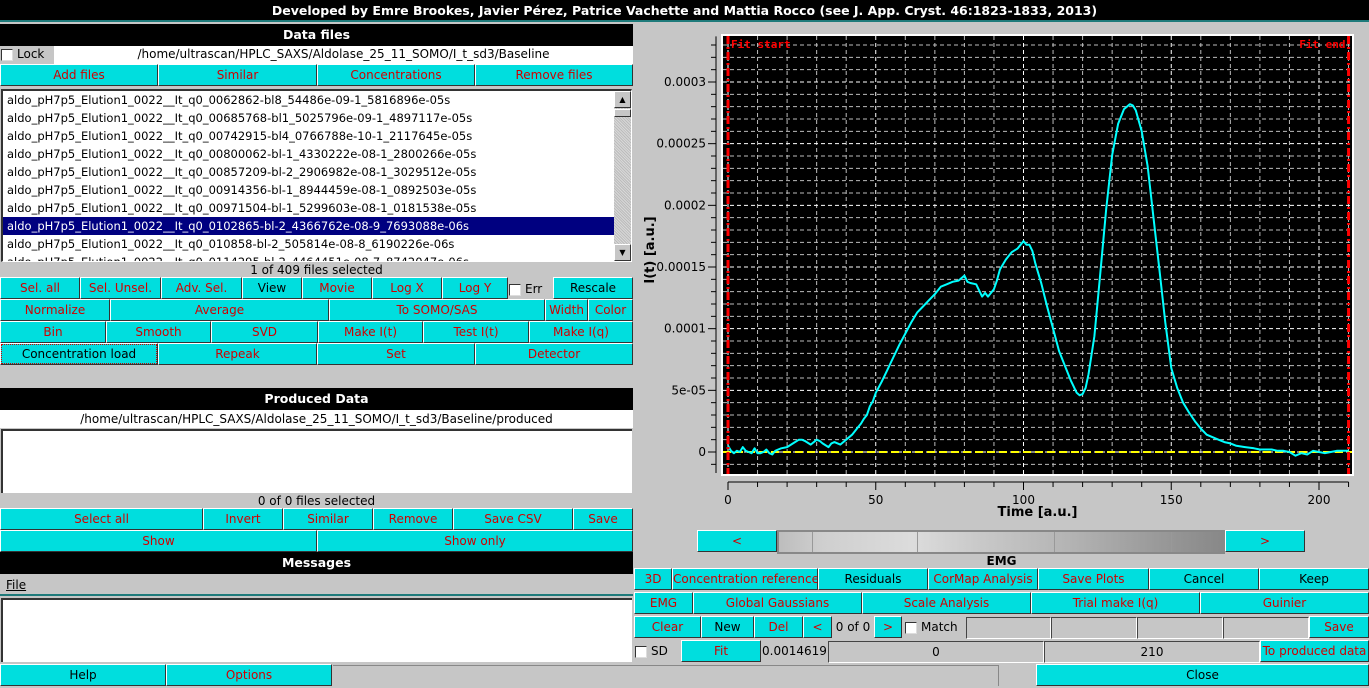 Image resolution: width=1369 pixels, height=688 pixels. I want to click on remove-files-button: Remove files, so click(554, 75).